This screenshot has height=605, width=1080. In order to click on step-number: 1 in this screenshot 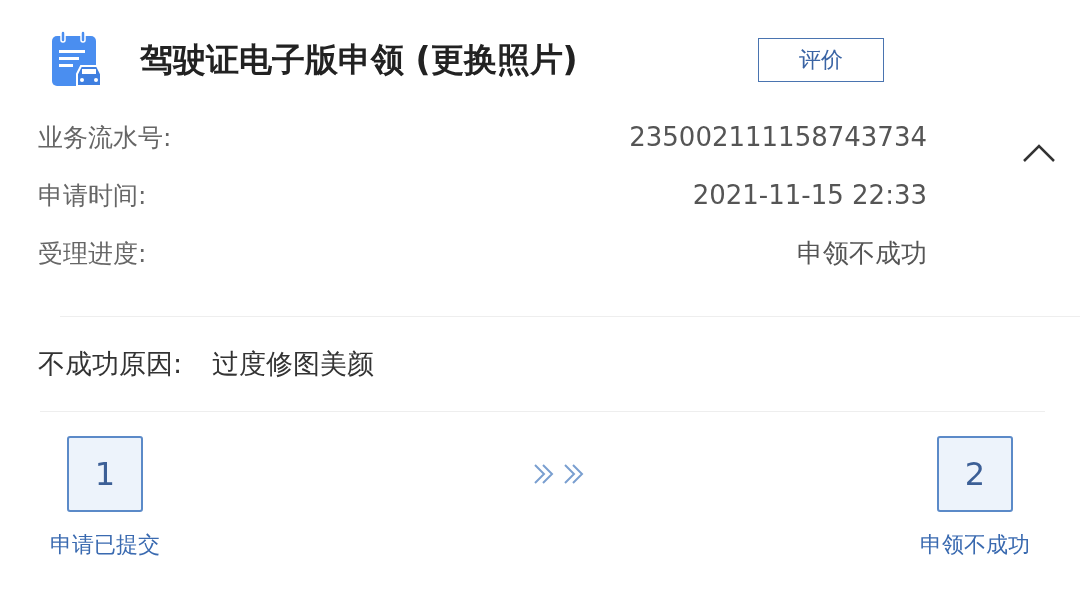, I will do `click(105, 474)`.